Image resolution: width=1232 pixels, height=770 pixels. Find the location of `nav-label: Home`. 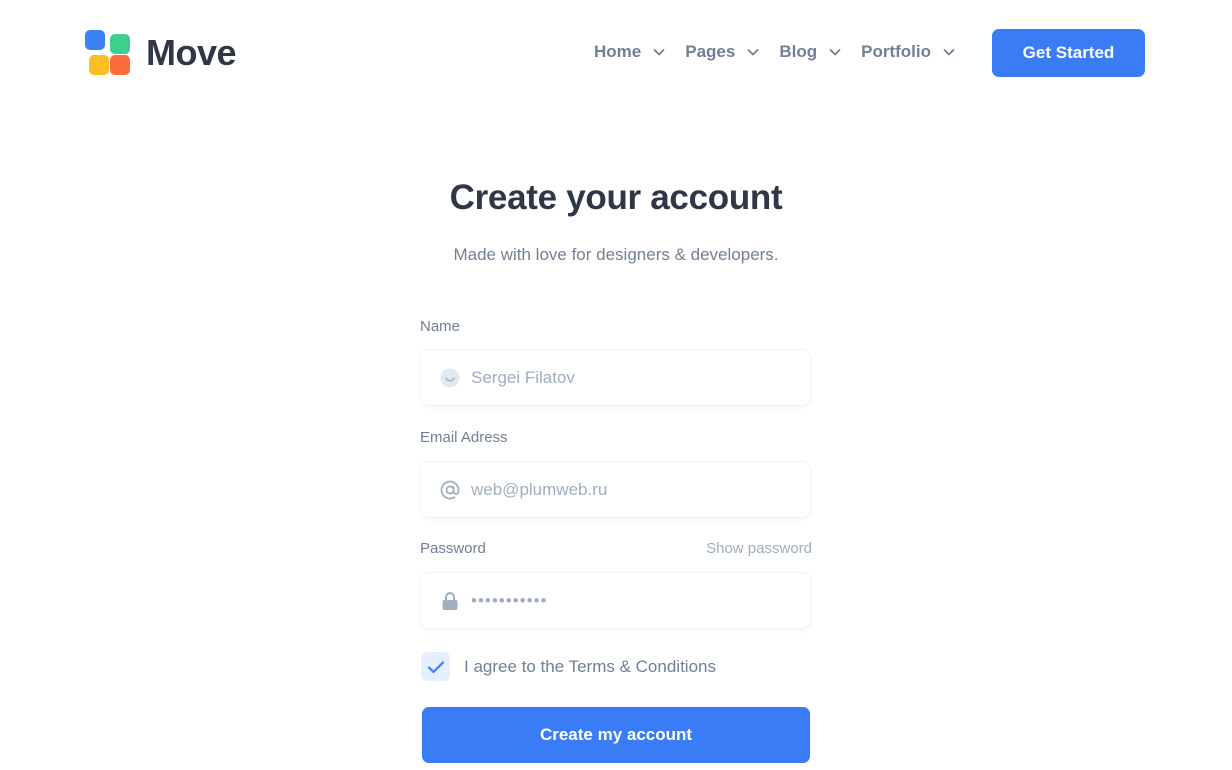

nav-label: Home is located at coordinates (618, 51).